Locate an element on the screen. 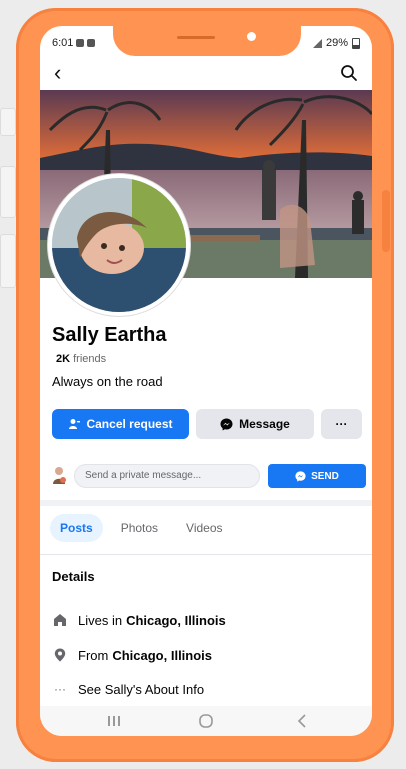  home-button-icon is located at coordinates (206, 721).